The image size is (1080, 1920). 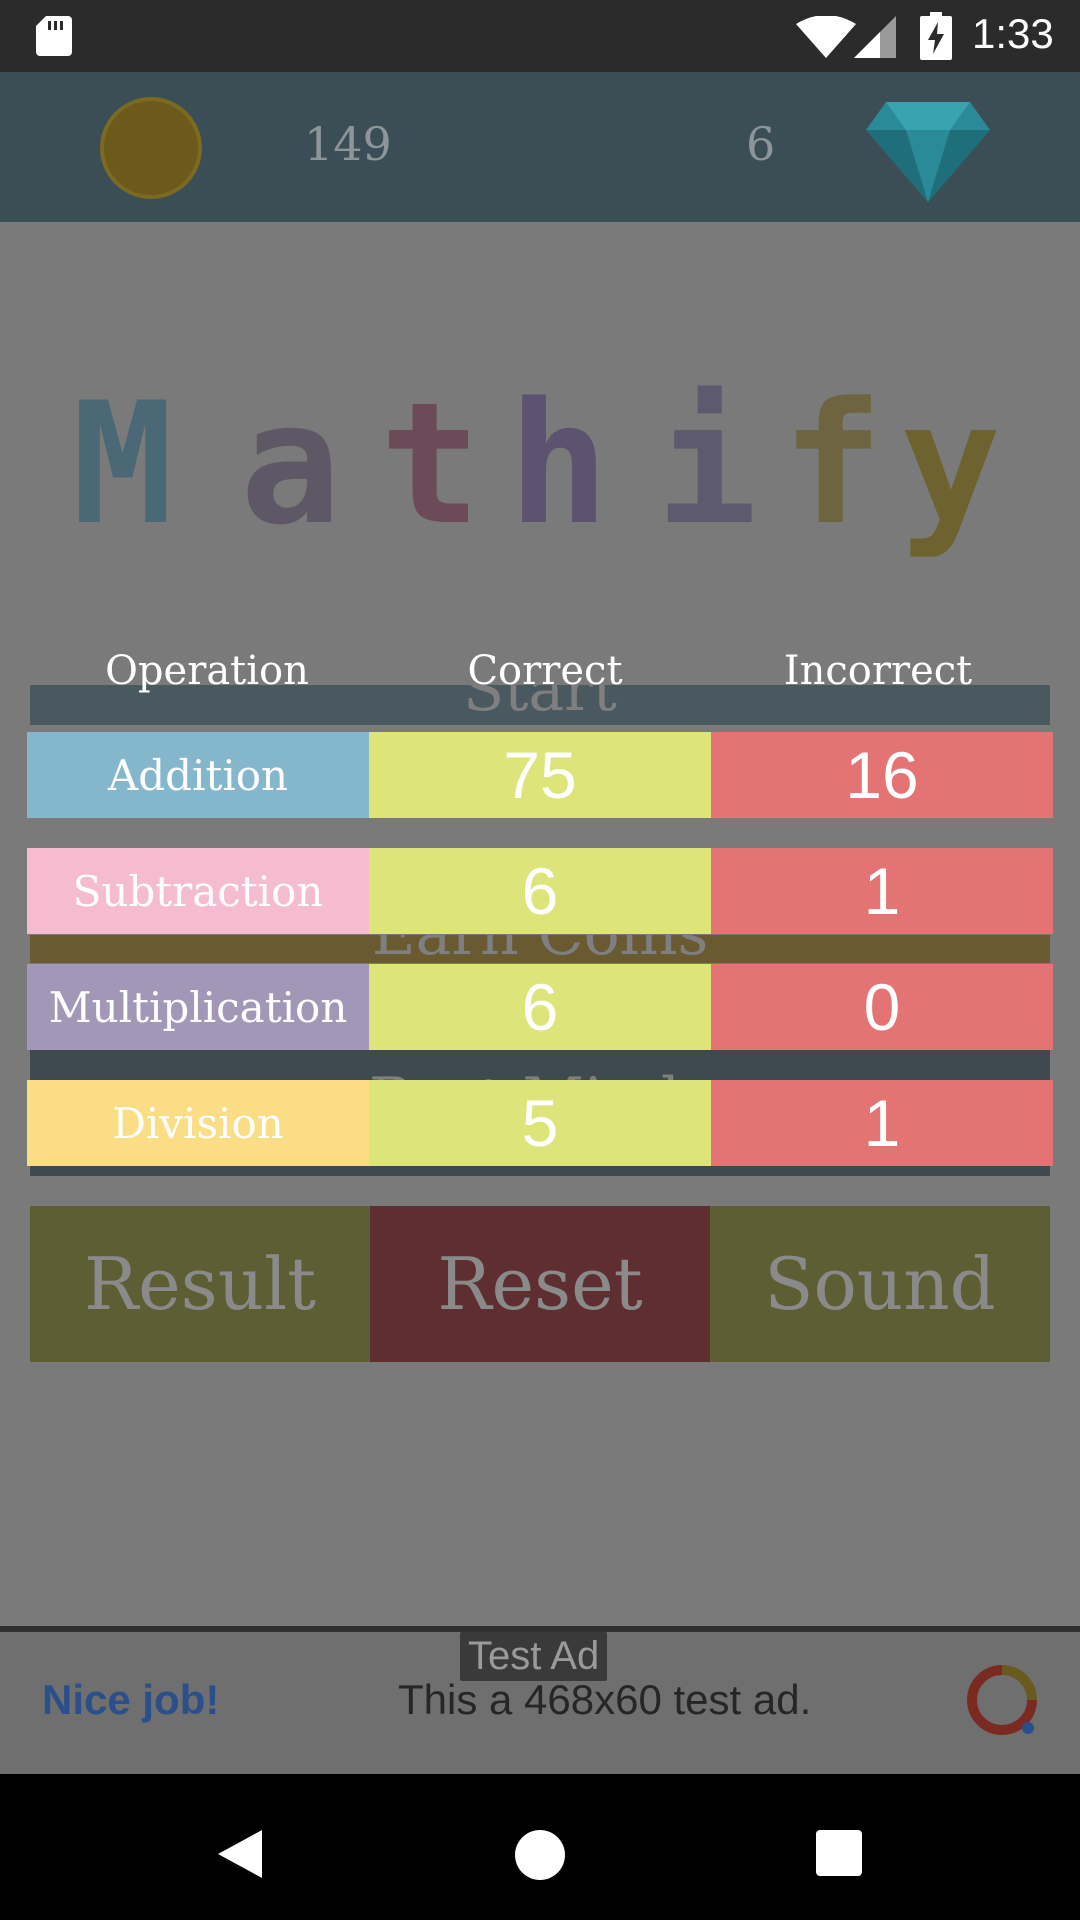 What do you see at coordinates (540, 1855) in the screenshot?
I see `home-icon` at bounding box center [540, 1855].